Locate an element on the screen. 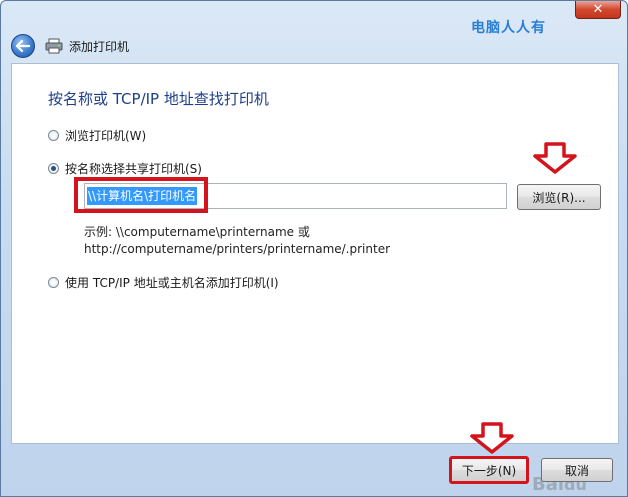 This screenshot has width=628, height=497. option-label: 浏览打印机(W) is located at coordinates (106, 136).